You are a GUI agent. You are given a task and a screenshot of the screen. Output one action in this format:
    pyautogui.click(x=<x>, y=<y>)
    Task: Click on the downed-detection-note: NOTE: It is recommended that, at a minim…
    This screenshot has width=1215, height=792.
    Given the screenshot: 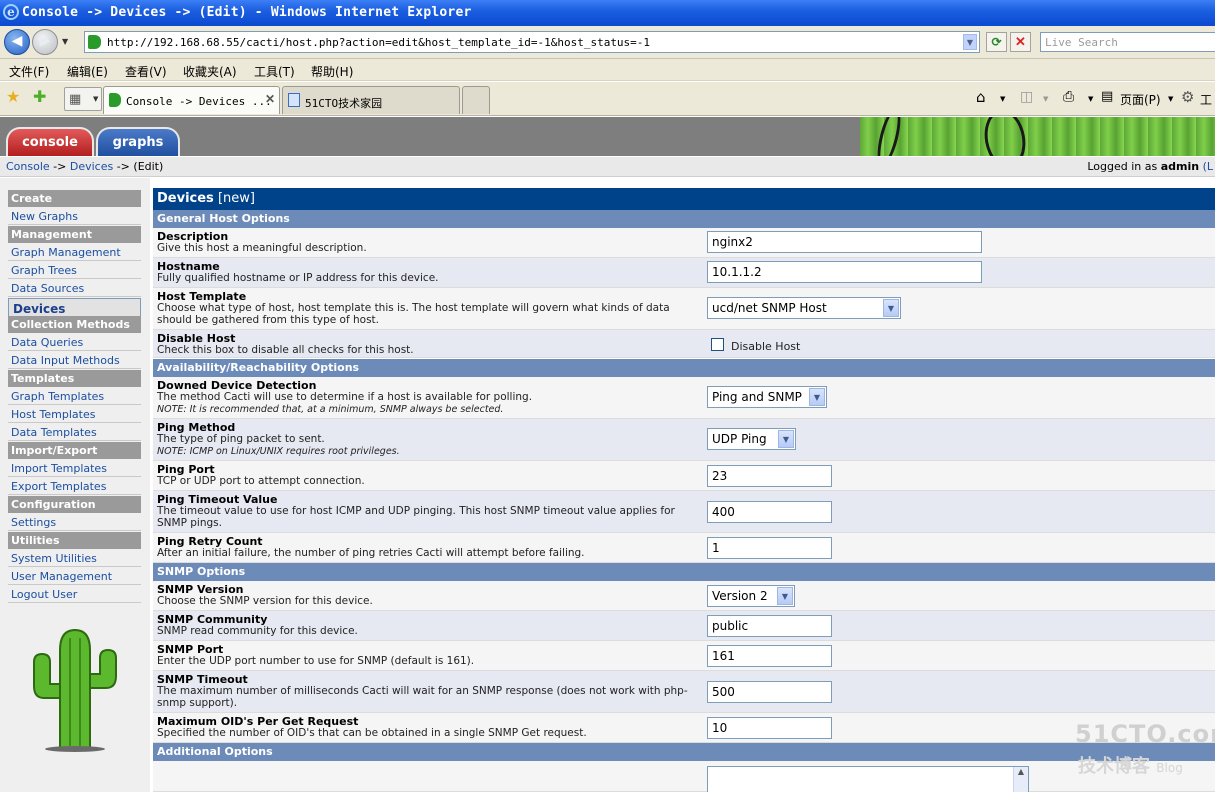 What is the action you would take?
    pyautogui.click(x=330, y=409)
    